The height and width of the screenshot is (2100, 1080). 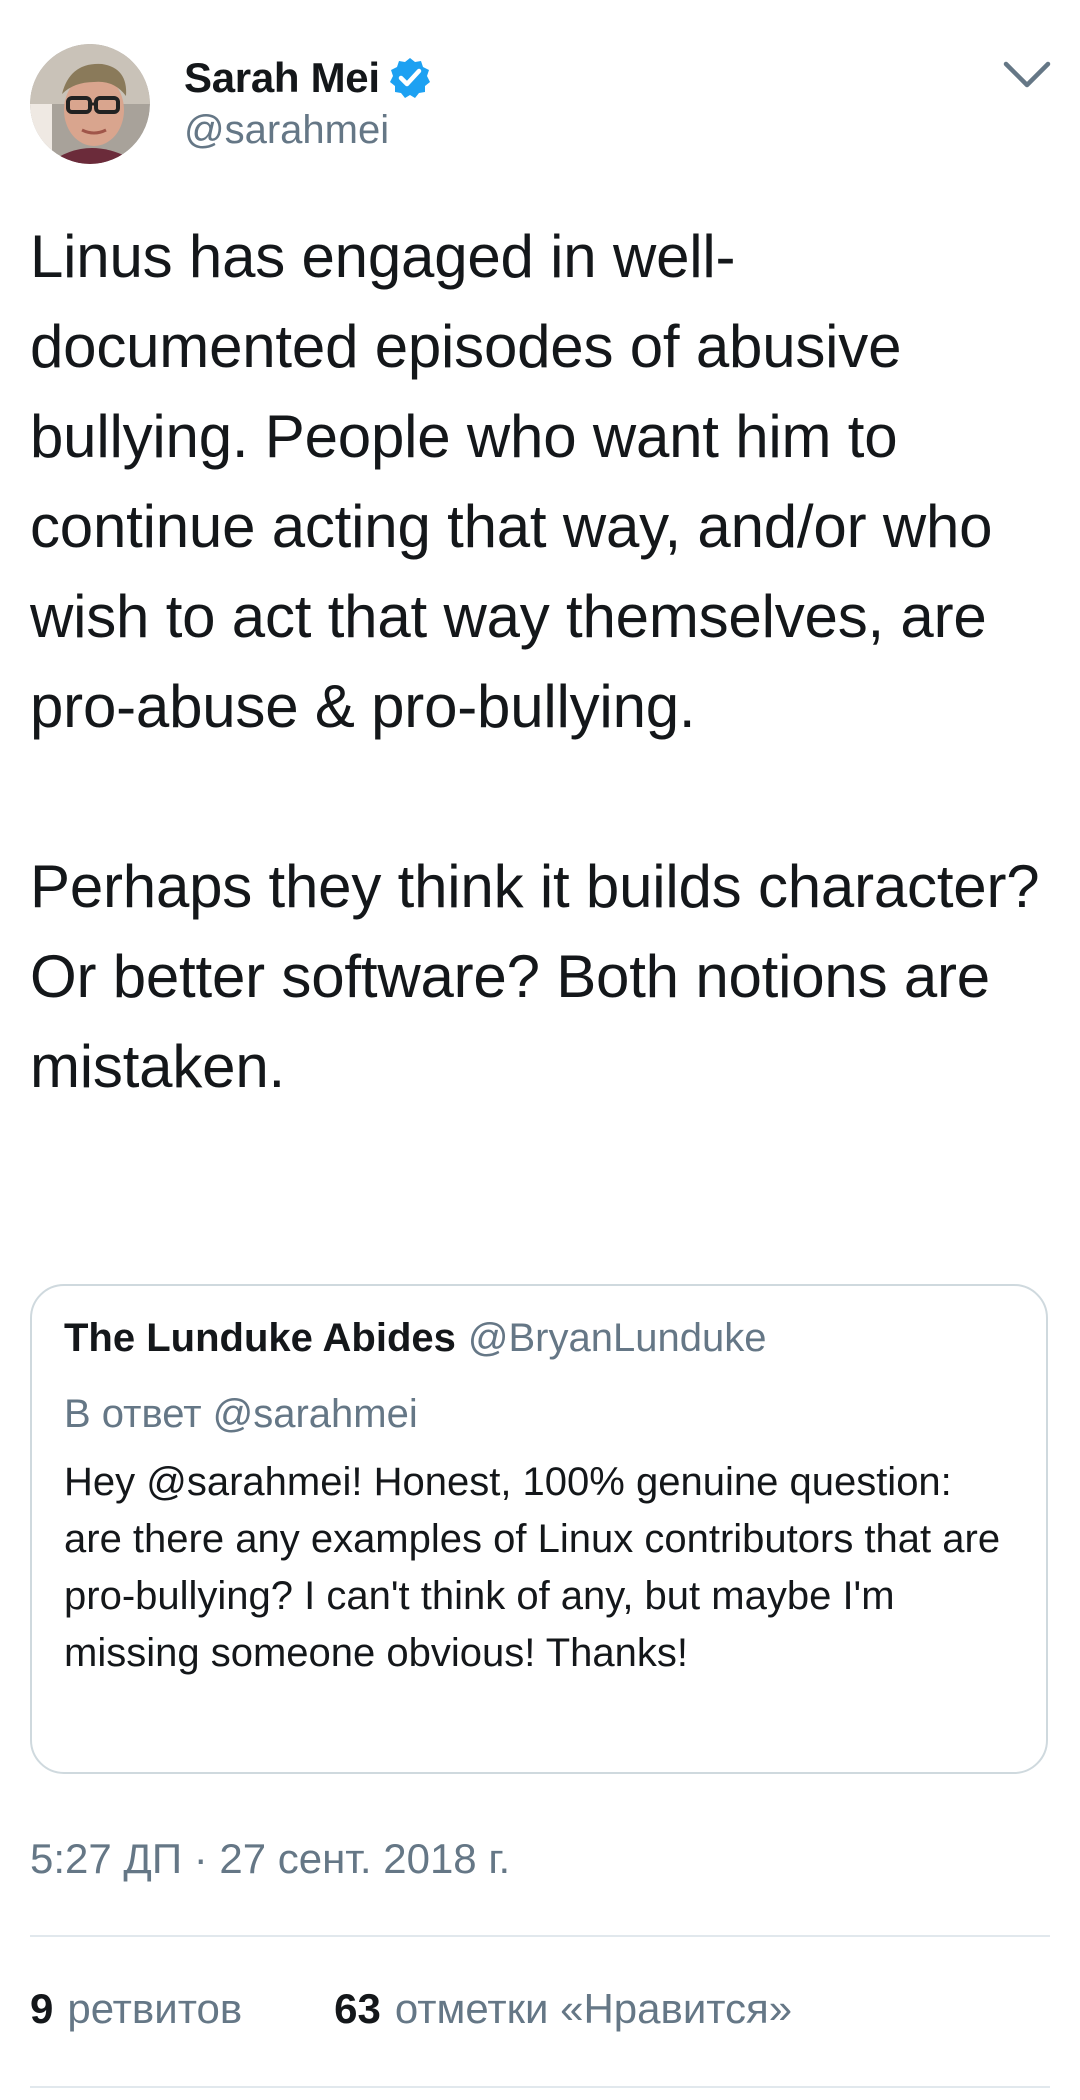 What do you see at coordinates (410, 78) in the screenshot?
I see `verified-badge-icon` at bounding box center [410, 78].